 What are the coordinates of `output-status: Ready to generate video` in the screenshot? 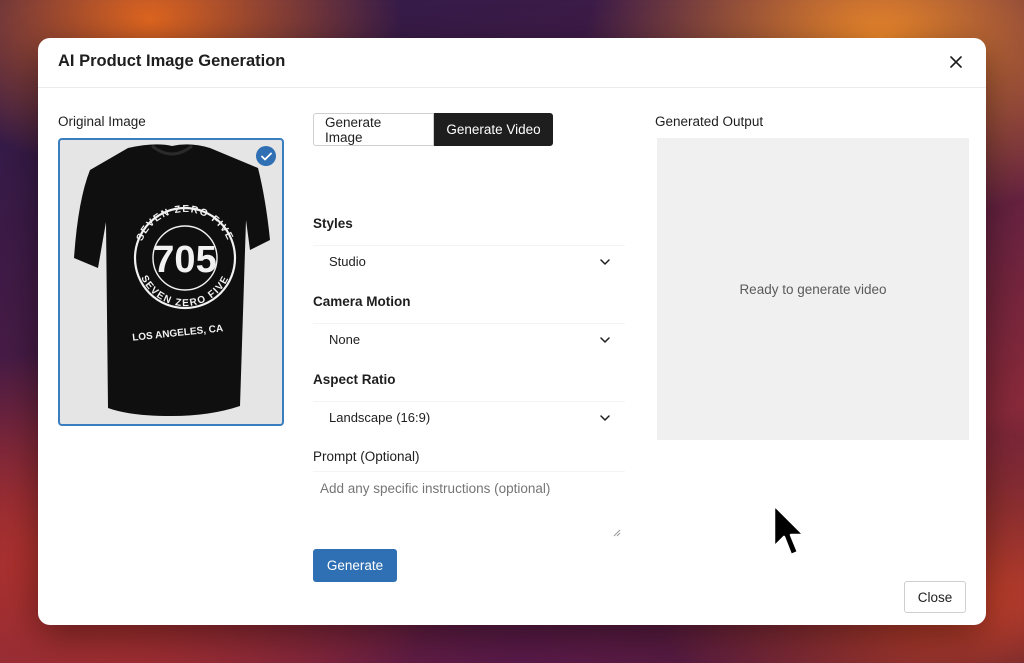 It's located at (813, 289).